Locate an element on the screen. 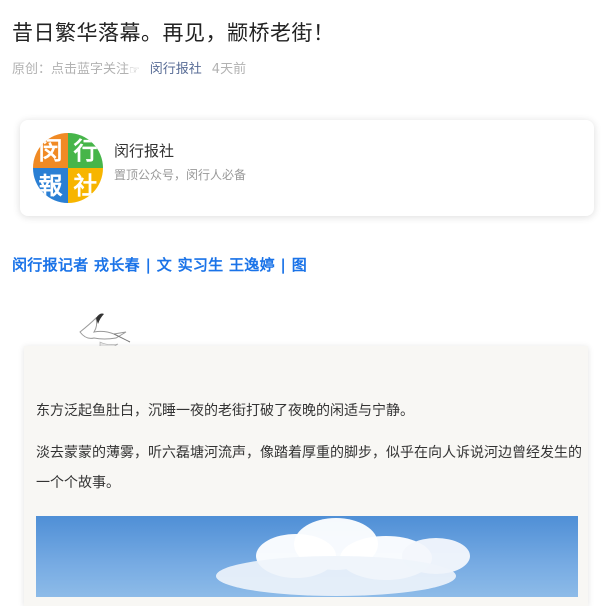  original-follow-label: 原创：点击蓝字关注 is located at coordinates (70, 70).